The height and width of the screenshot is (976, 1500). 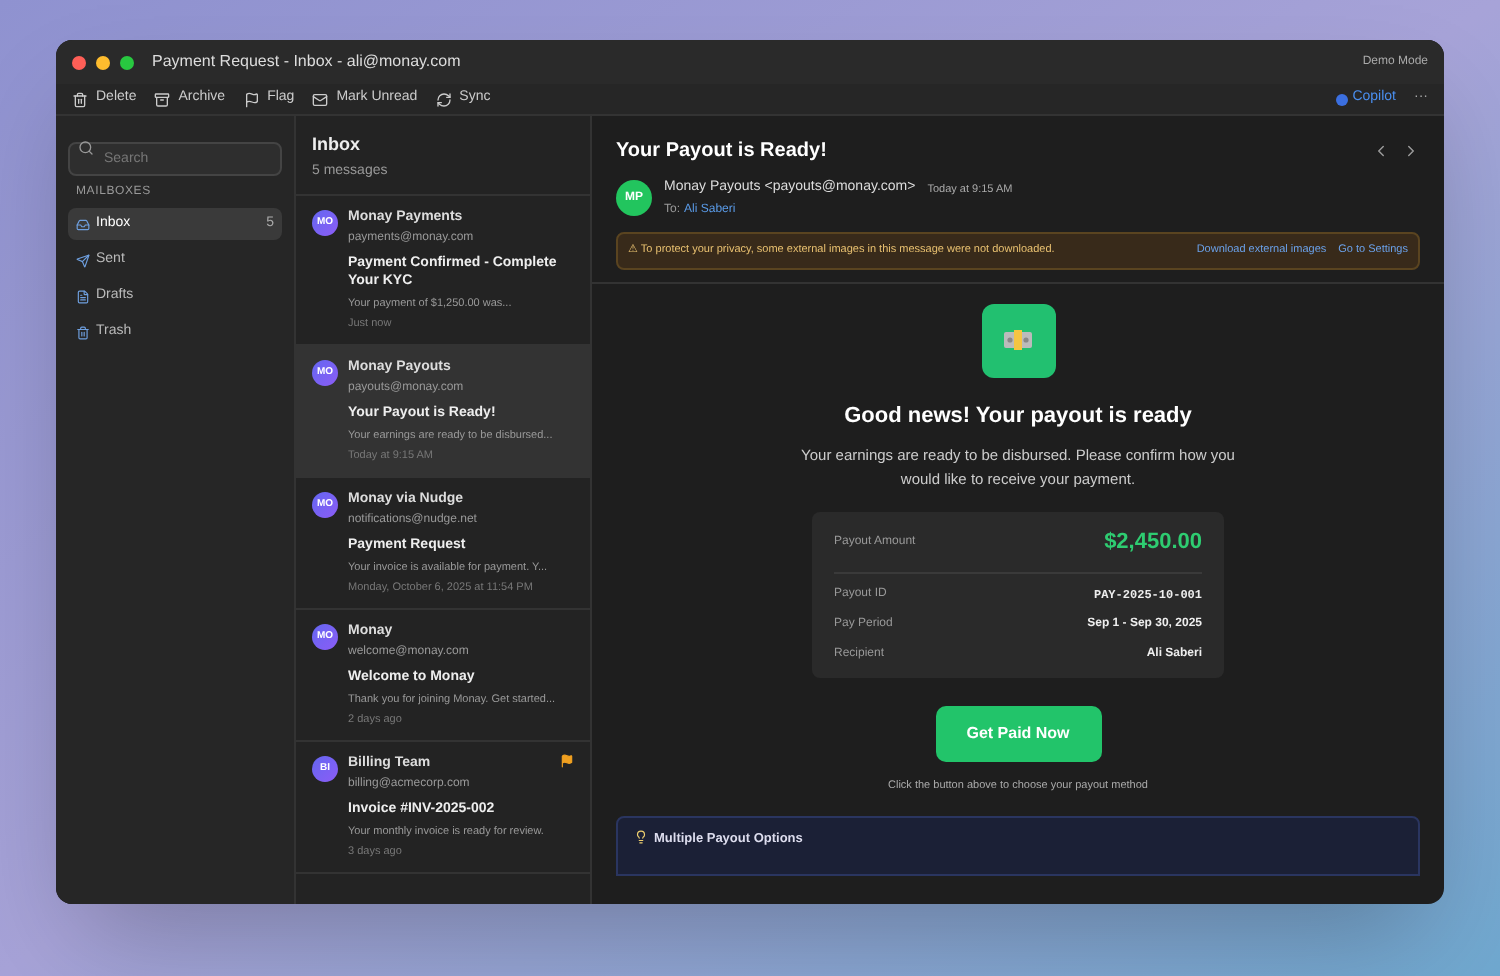 What do you see at coordinates (103, 62) in the screenshot?
I see `minimize-button` at bounding box center [103, 62].